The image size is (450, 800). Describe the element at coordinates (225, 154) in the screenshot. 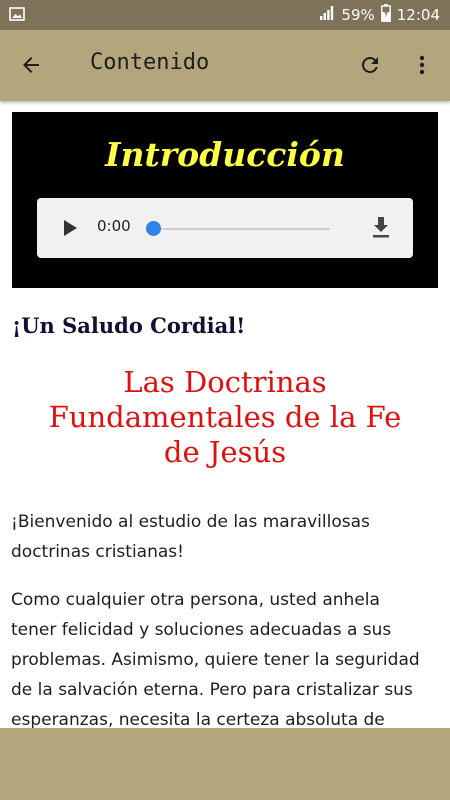

I see `intro-heading: Introducción` at that location.